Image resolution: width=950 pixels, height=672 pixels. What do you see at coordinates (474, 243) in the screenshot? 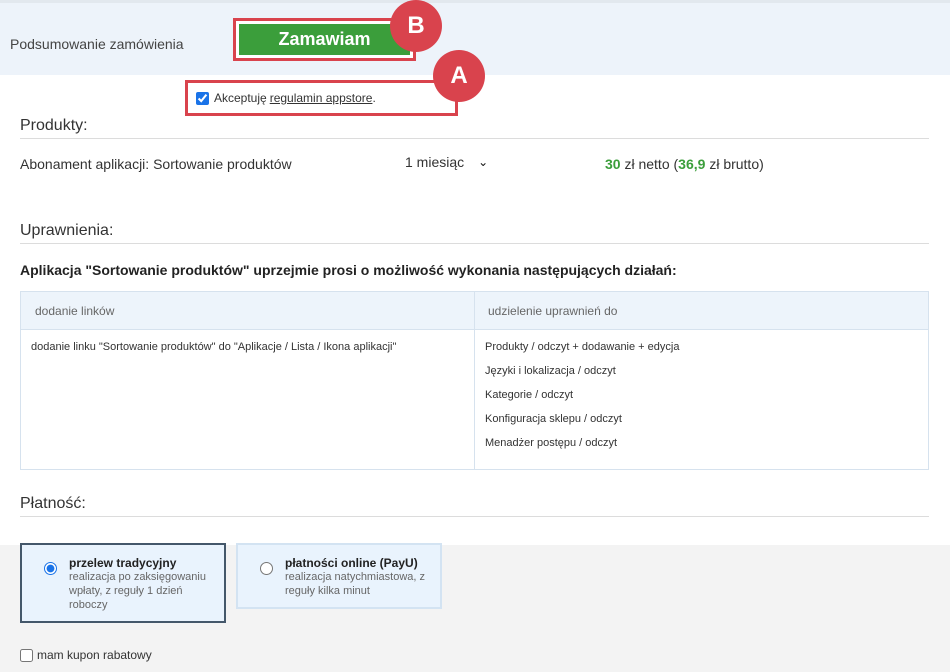
I see `permissions-divider` at bounding box center [474, 243].